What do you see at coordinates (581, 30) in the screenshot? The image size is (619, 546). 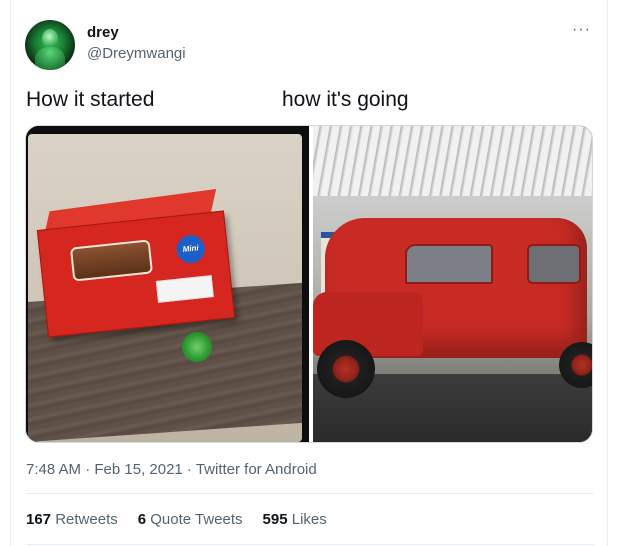 I see `more-dots-icon: ···` at bounding box center [581, 30].